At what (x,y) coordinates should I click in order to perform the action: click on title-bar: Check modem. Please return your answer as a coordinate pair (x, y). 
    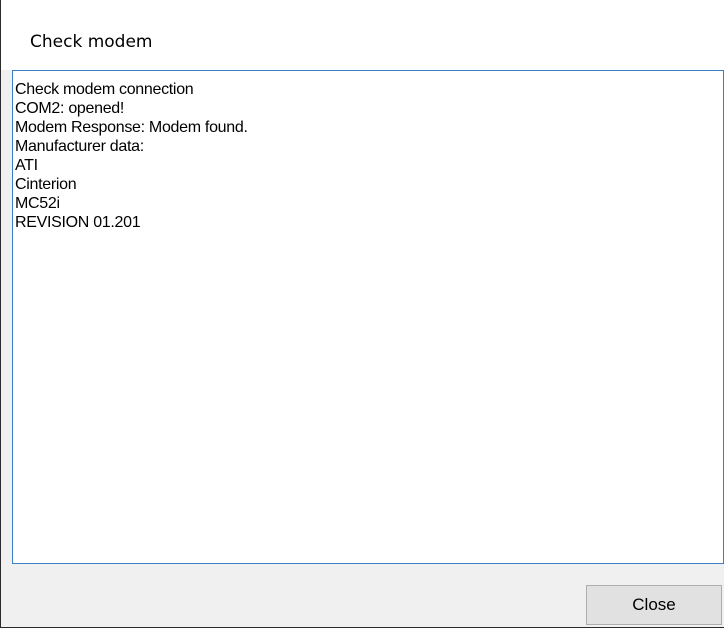
    Looking at the image, I should click on (362, 35).